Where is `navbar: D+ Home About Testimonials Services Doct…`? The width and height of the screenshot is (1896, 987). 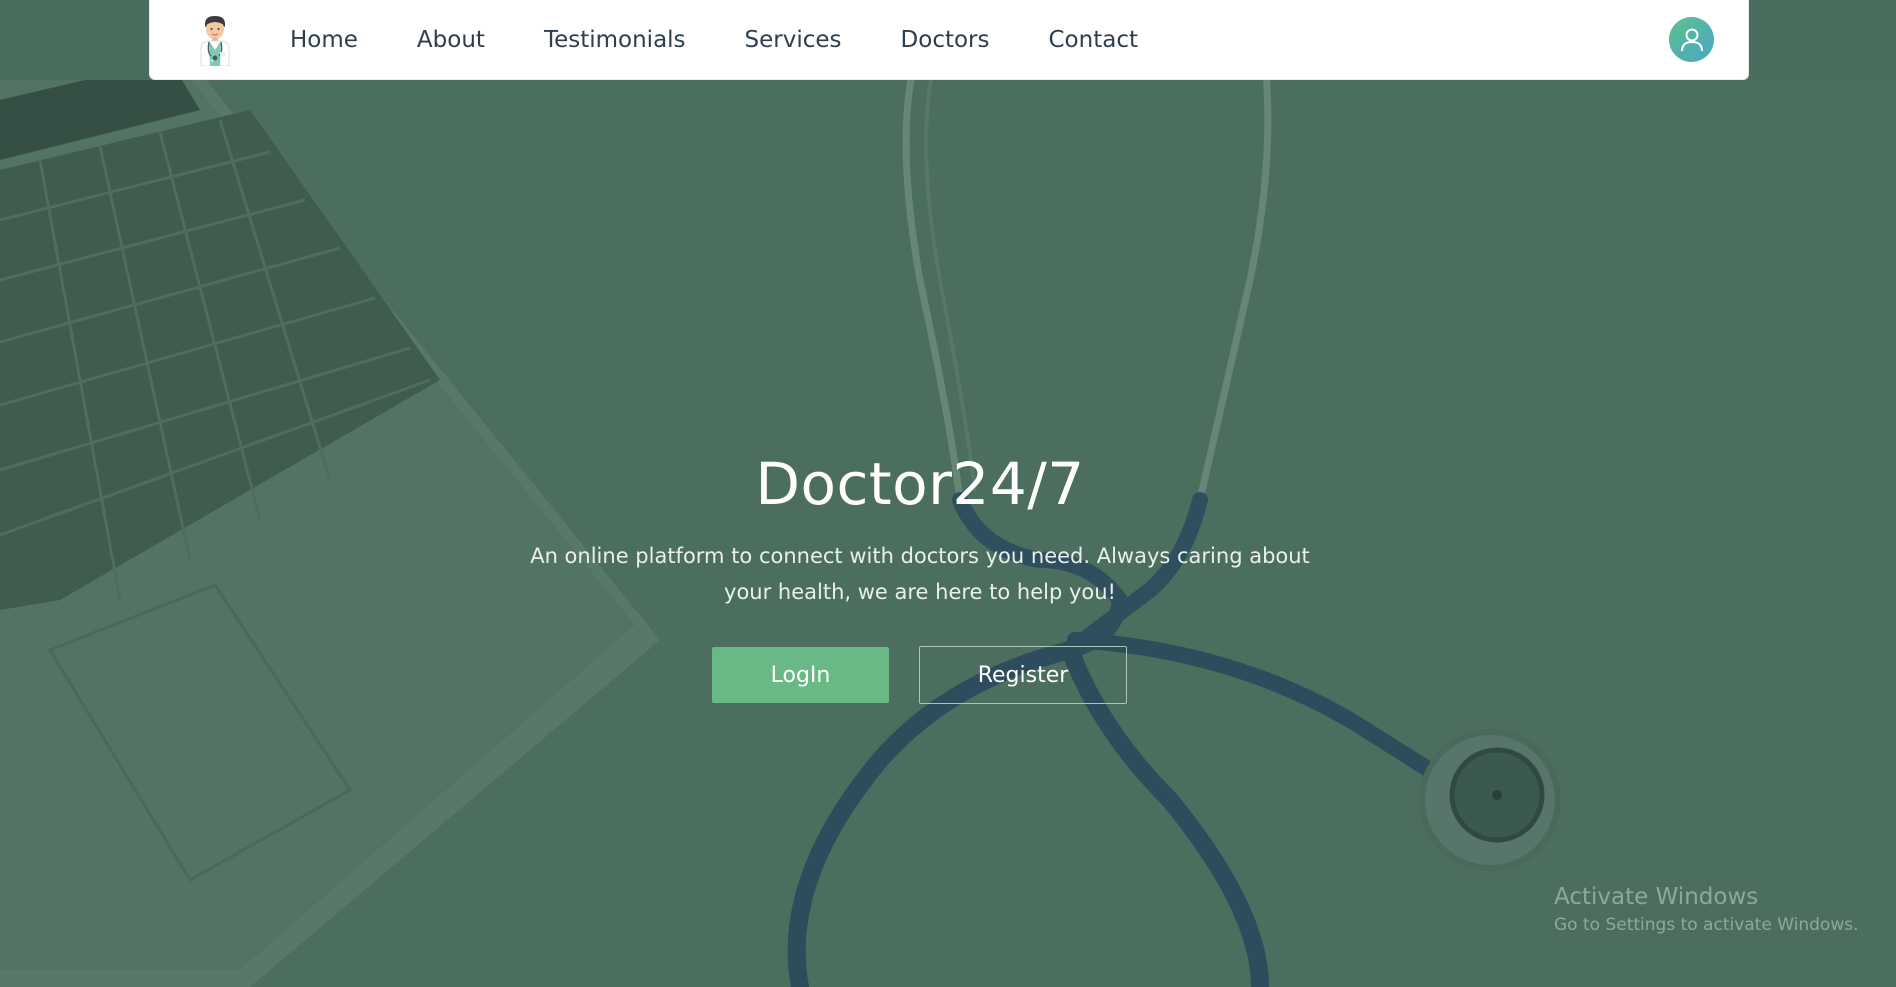 navbar: D+ Home About Testimonials Services Doct… is located at coordinates (949, 40).